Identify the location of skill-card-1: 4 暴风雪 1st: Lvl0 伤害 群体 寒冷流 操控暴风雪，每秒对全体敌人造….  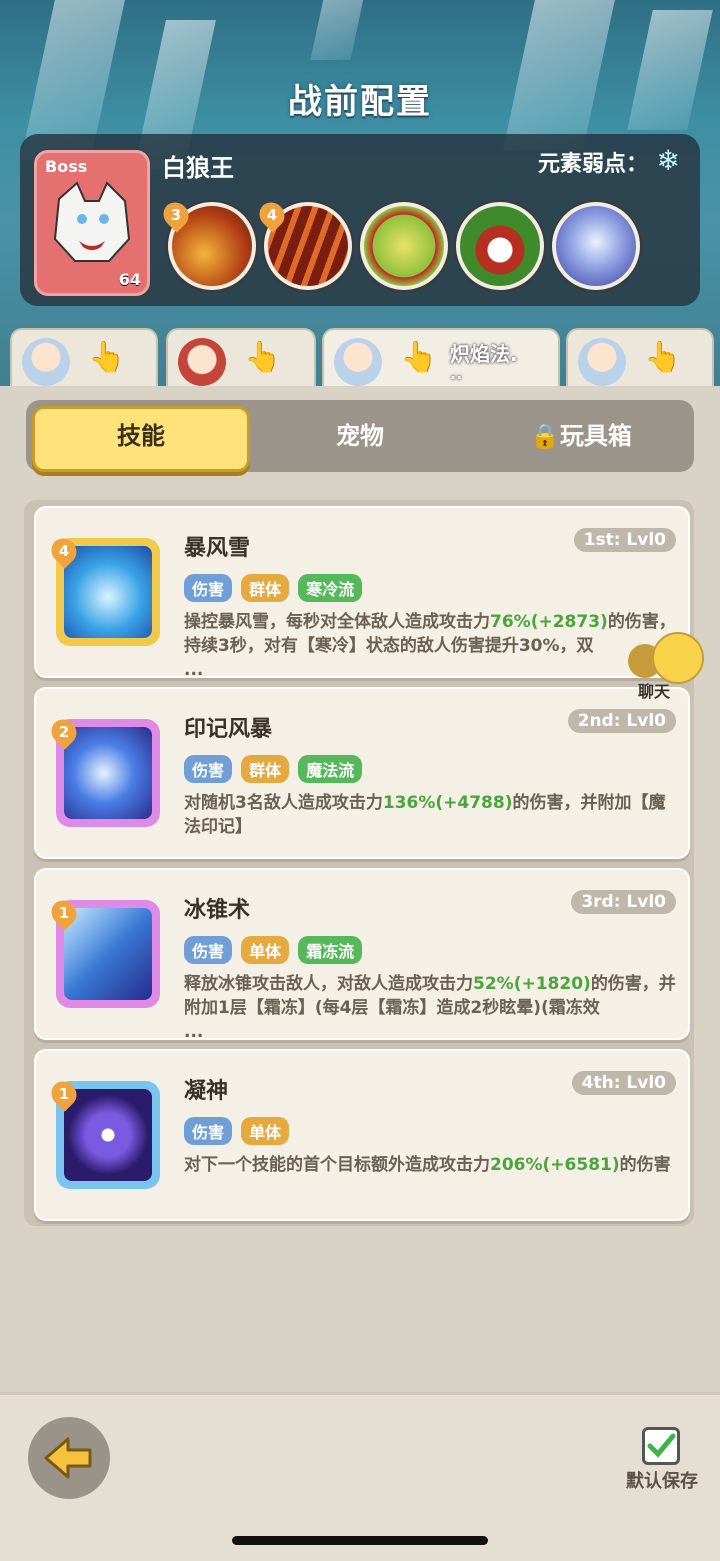
(362, 593).